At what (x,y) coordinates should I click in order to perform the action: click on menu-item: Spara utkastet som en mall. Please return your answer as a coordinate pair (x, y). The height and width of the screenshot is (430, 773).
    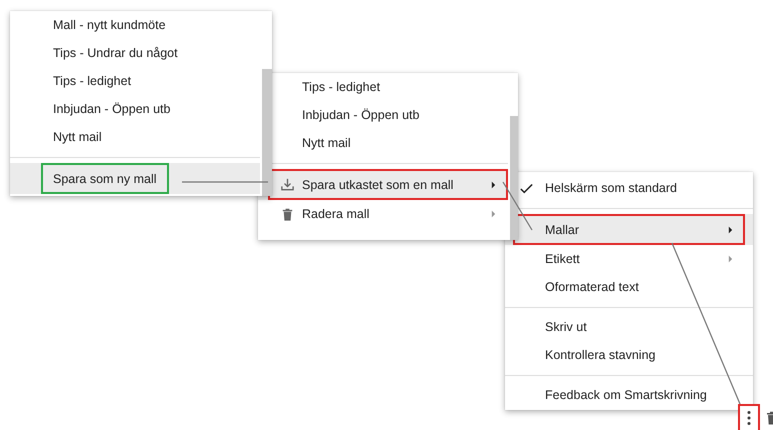
    Looking at the image, I should click on (383, 184).